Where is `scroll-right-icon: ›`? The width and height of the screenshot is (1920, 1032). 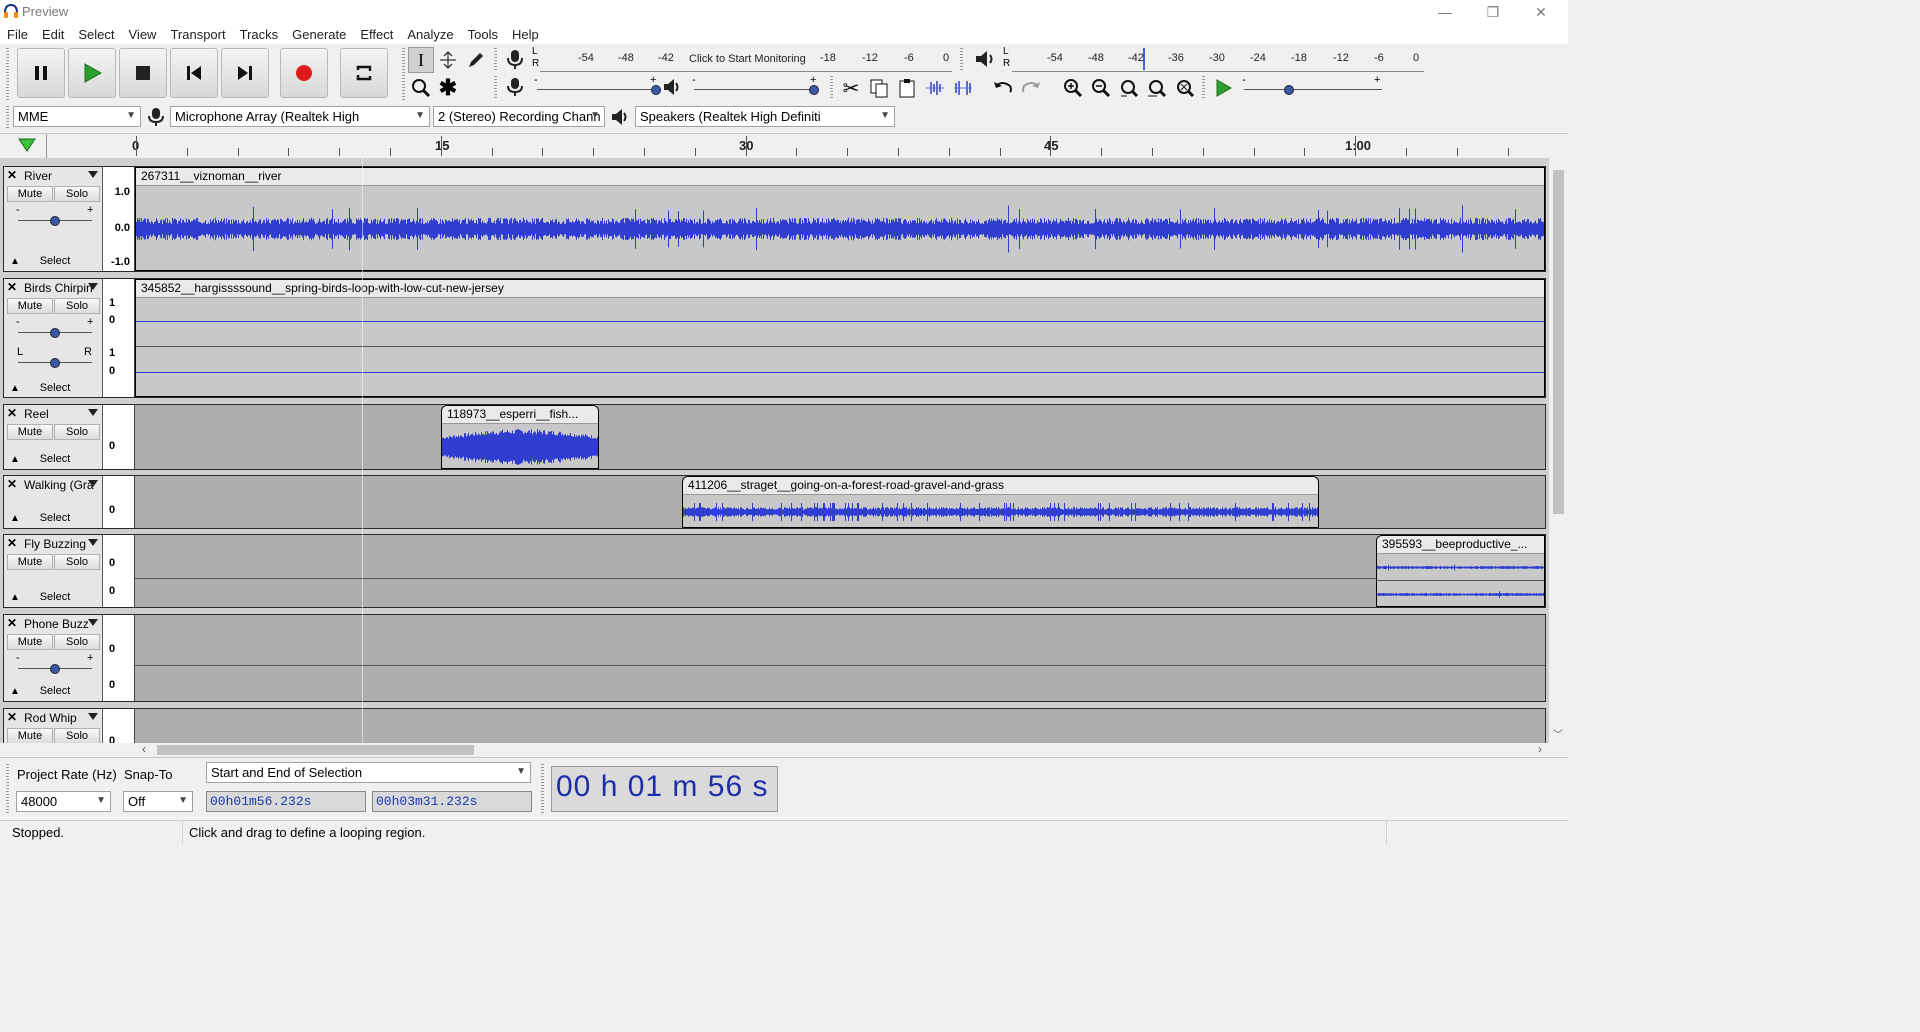 scroll-right-icon: › is located at coordinates (1540, 749).